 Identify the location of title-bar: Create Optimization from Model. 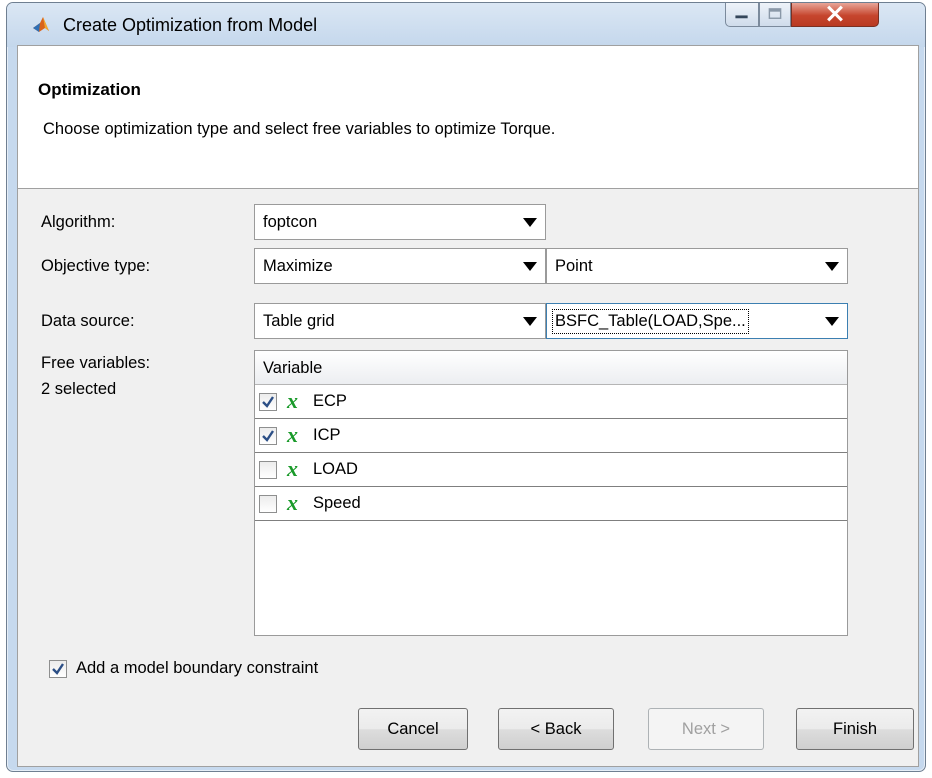
(466, 25).